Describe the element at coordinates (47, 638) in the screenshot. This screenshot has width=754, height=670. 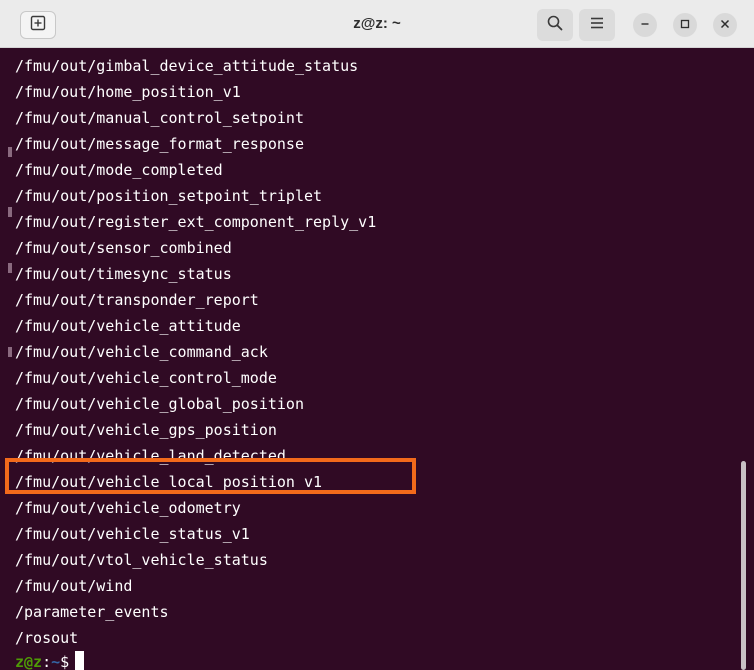
I see `terminal-line: /rosout` at that location.